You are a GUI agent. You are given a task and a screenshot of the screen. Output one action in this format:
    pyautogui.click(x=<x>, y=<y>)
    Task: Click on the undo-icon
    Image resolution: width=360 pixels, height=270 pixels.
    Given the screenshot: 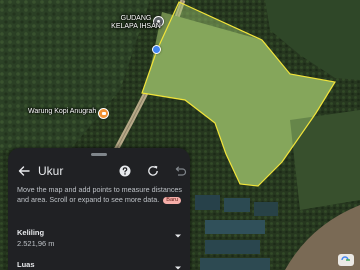 What is the action you would take?
    pyautogui.click(x=180, y=171)
    